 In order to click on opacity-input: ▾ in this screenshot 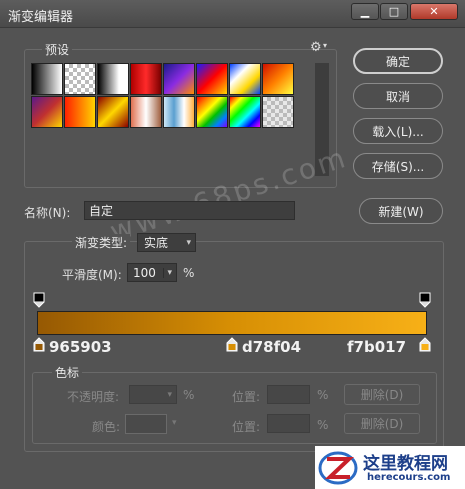, I will do `click(153, 394)`.